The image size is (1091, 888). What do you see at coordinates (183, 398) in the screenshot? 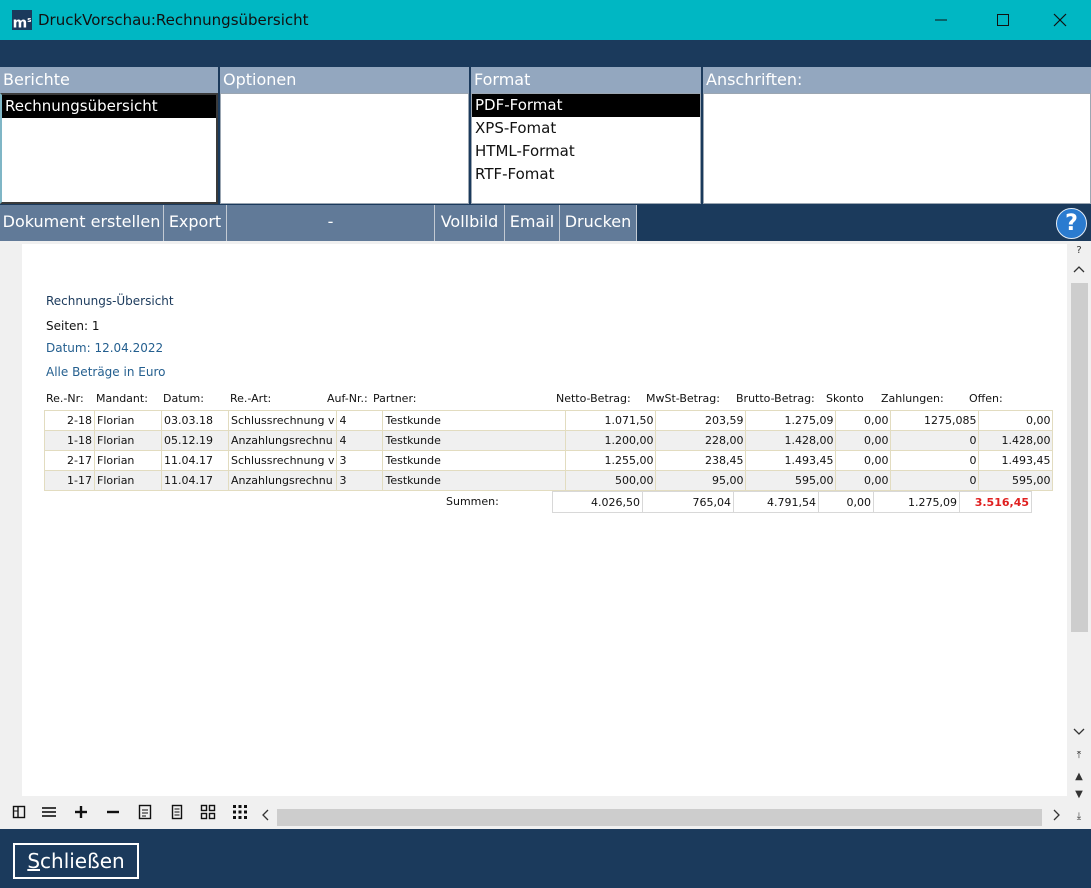
I see `col-header-datum: Datum:` at bounding box center [183, 398].